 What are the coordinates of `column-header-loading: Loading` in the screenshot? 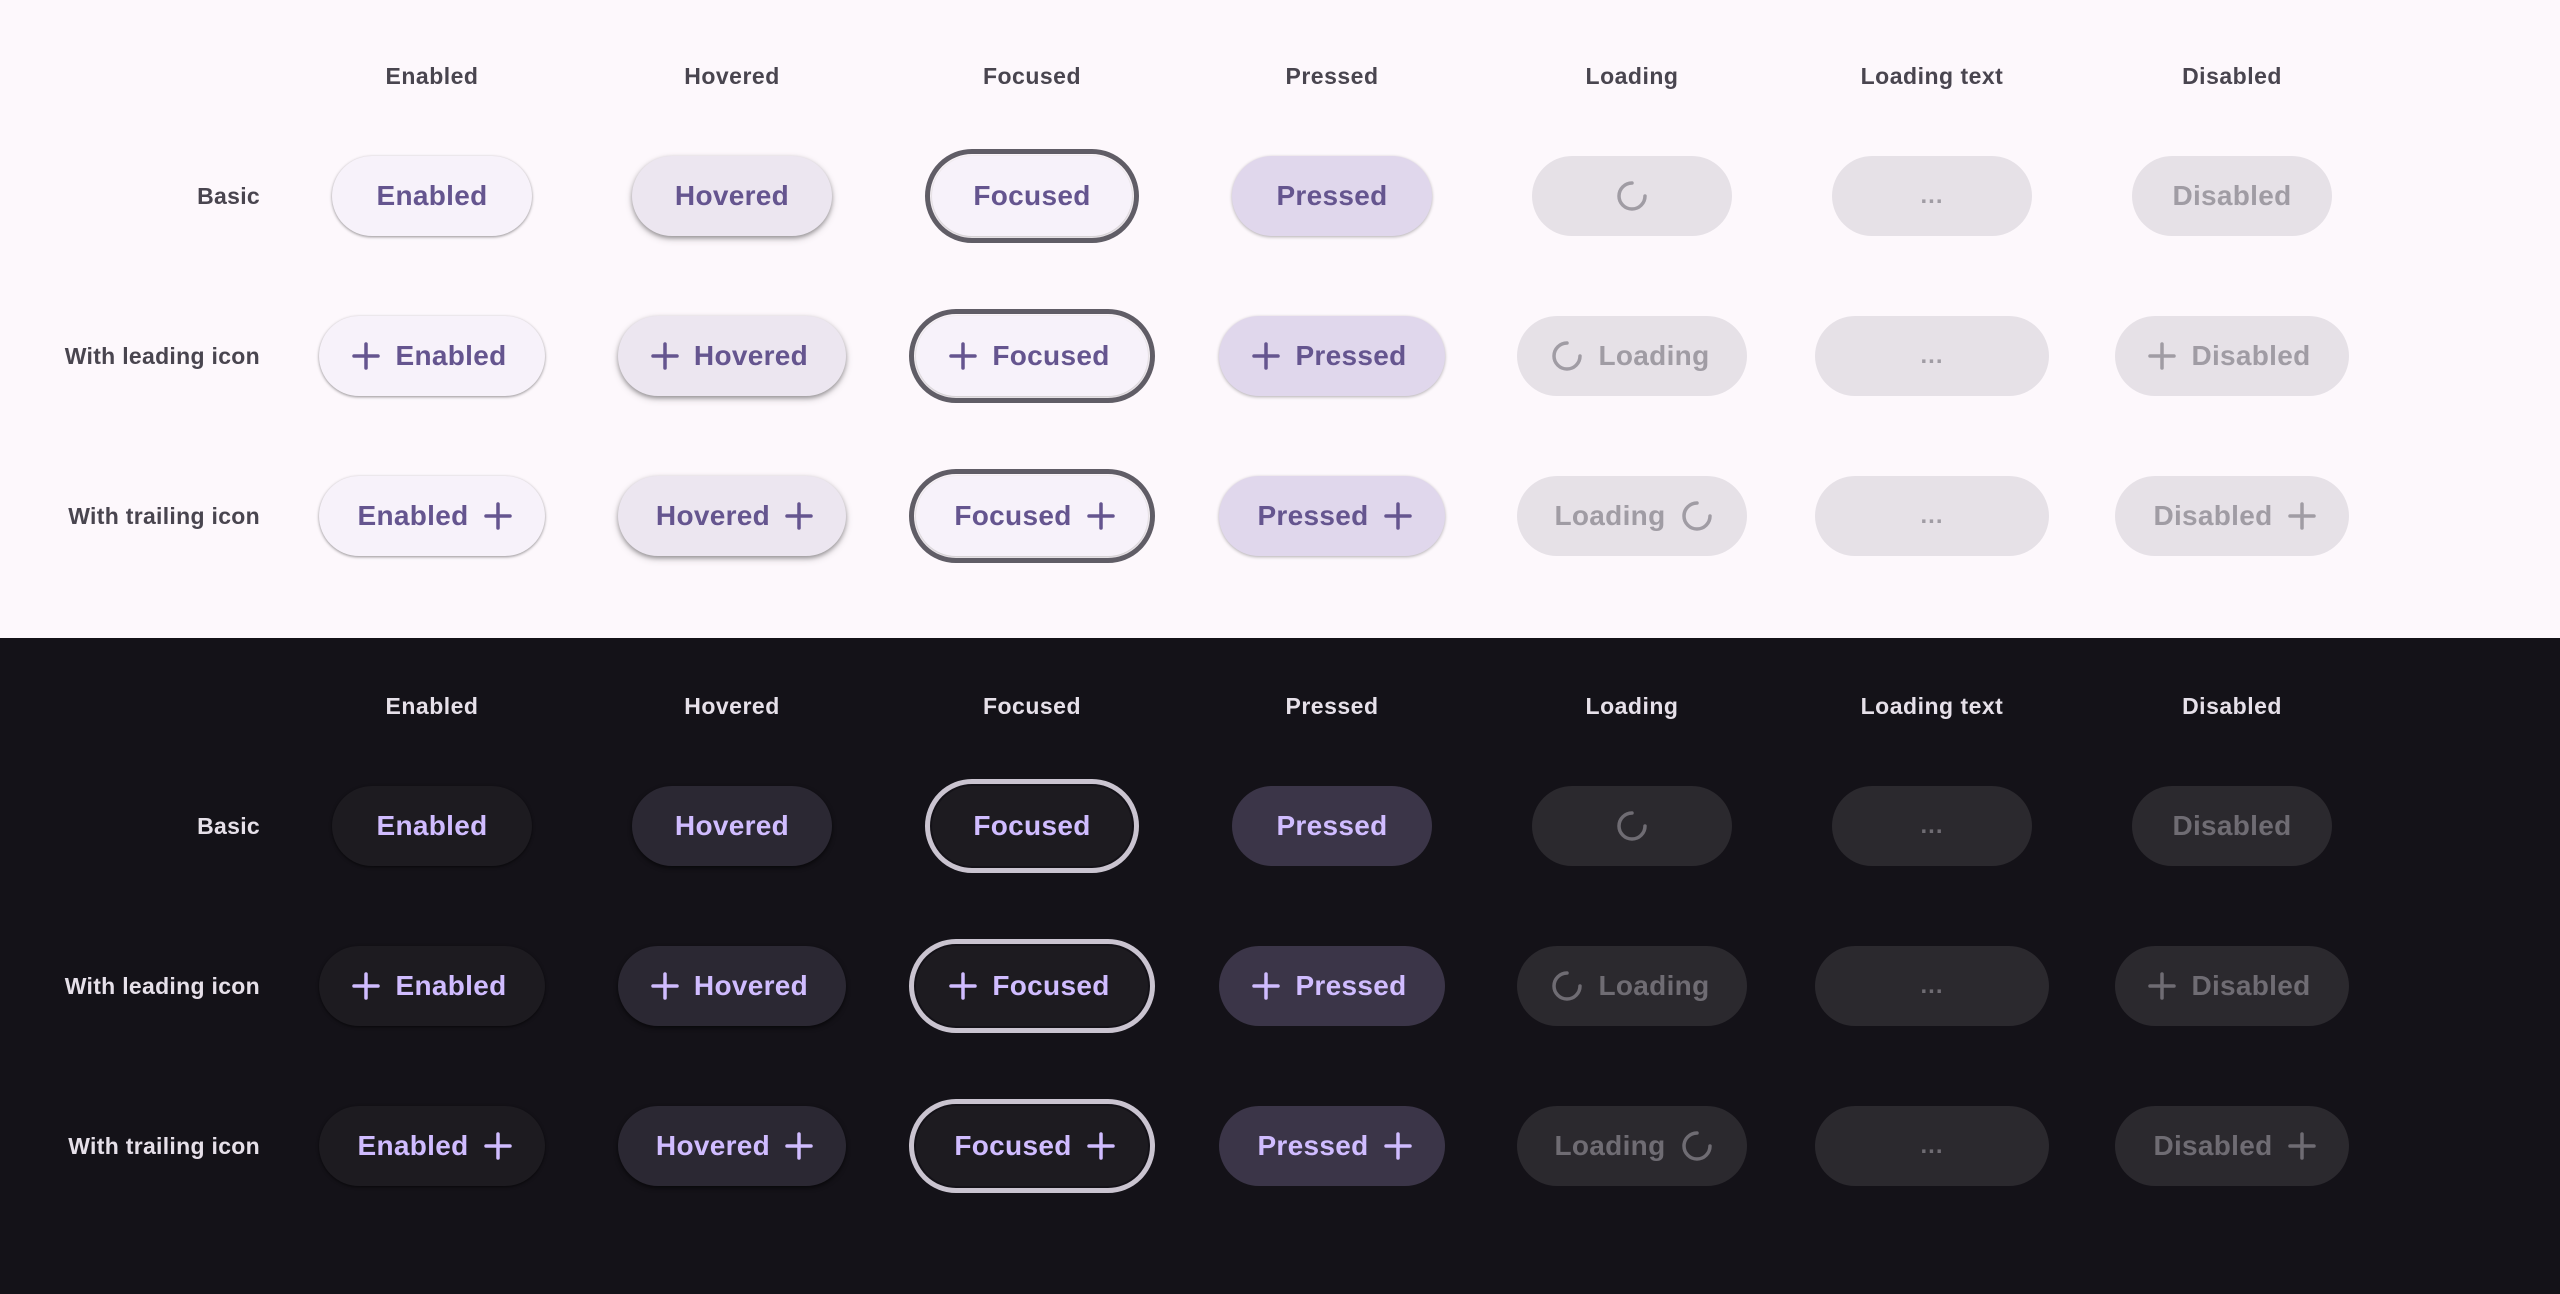 It's located at (1632, 705).